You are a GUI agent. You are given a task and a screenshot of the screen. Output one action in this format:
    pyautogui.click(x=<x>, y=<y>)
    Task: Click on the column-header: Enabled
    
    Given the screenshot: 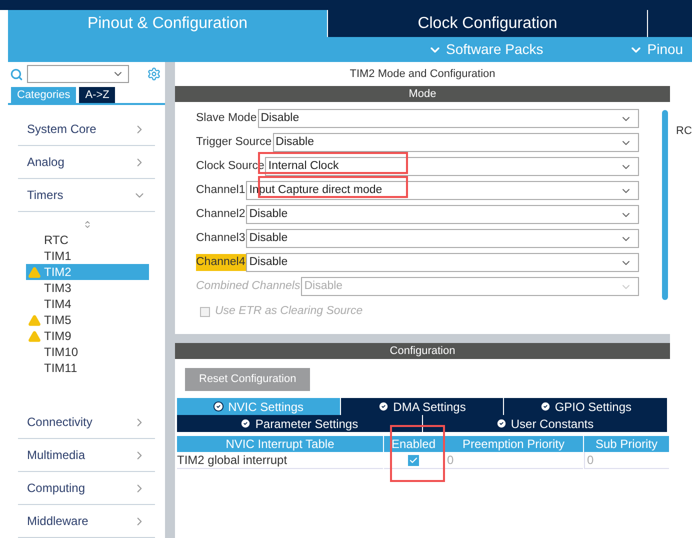 What is the action you would take?
    pyautogui.click(x=413, y=444)
    